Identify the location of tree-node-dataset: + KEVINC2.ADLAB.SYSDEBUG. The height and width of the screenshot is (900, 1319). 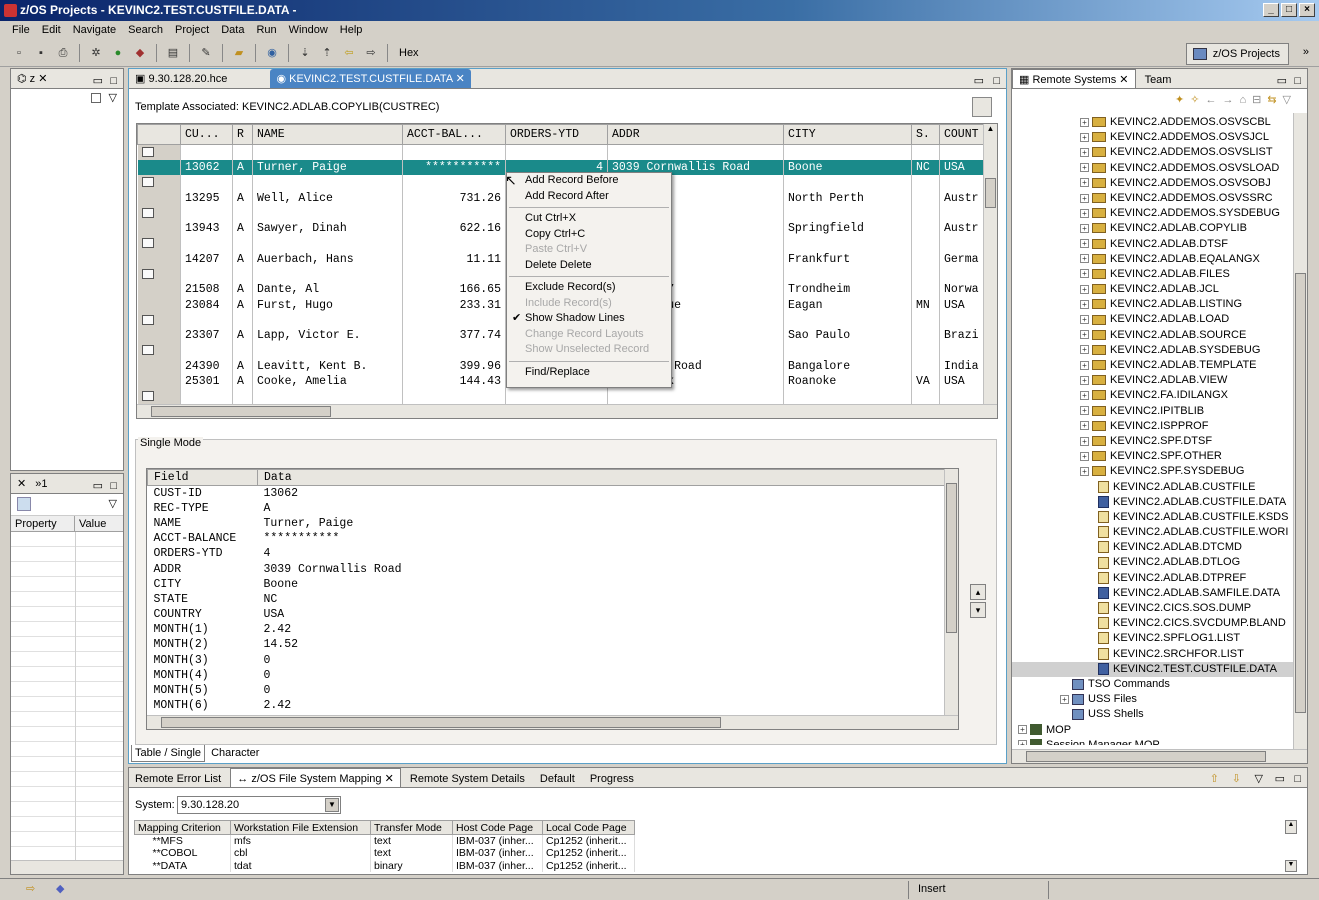
(1153, 350).